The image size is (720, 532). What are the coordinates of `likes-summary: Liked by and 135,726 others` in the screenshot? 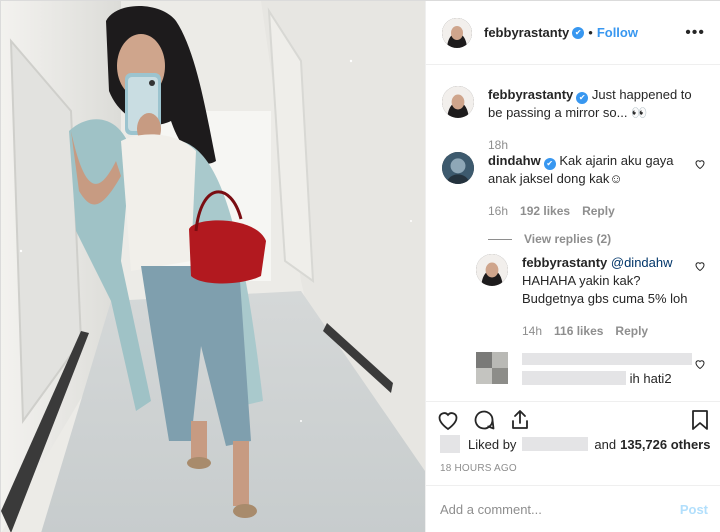 It's located at (575, 444).